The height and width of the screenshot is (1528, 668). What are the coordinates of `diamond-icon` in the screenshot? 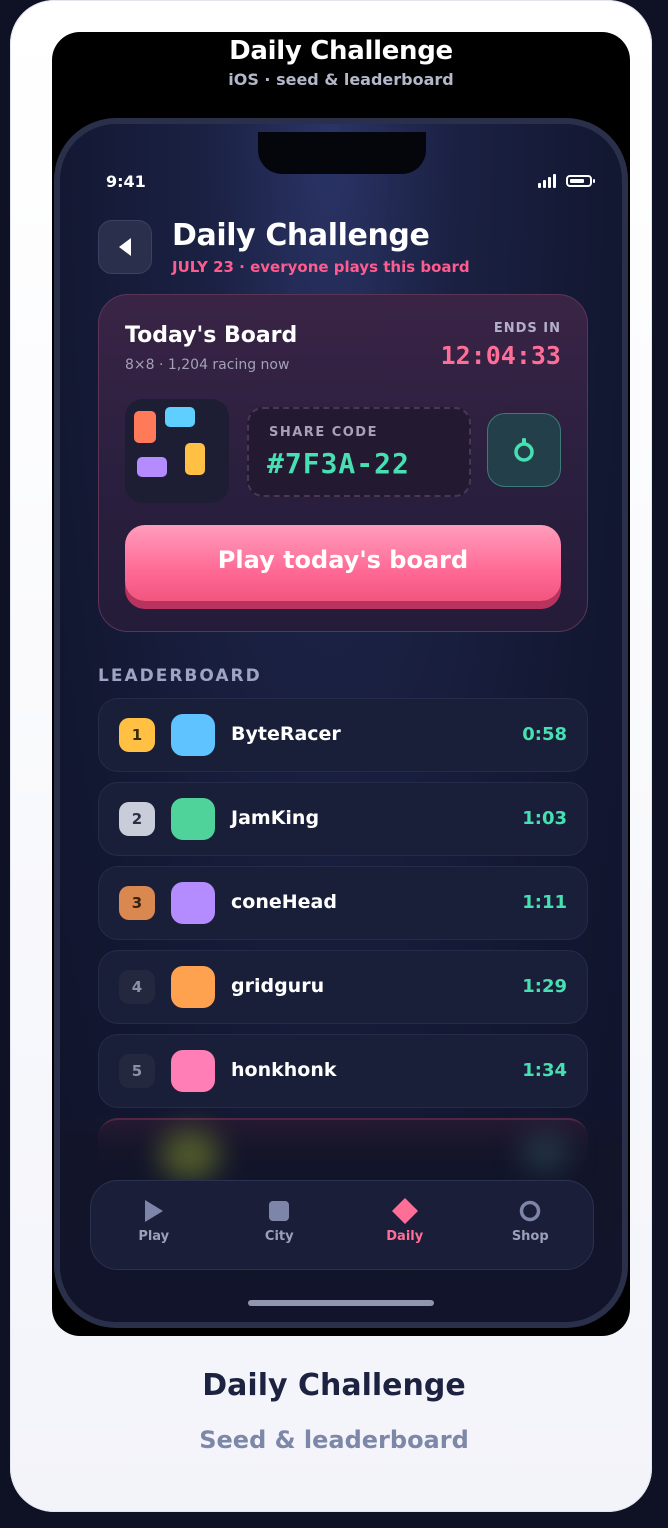 It's located at (404, 1211).